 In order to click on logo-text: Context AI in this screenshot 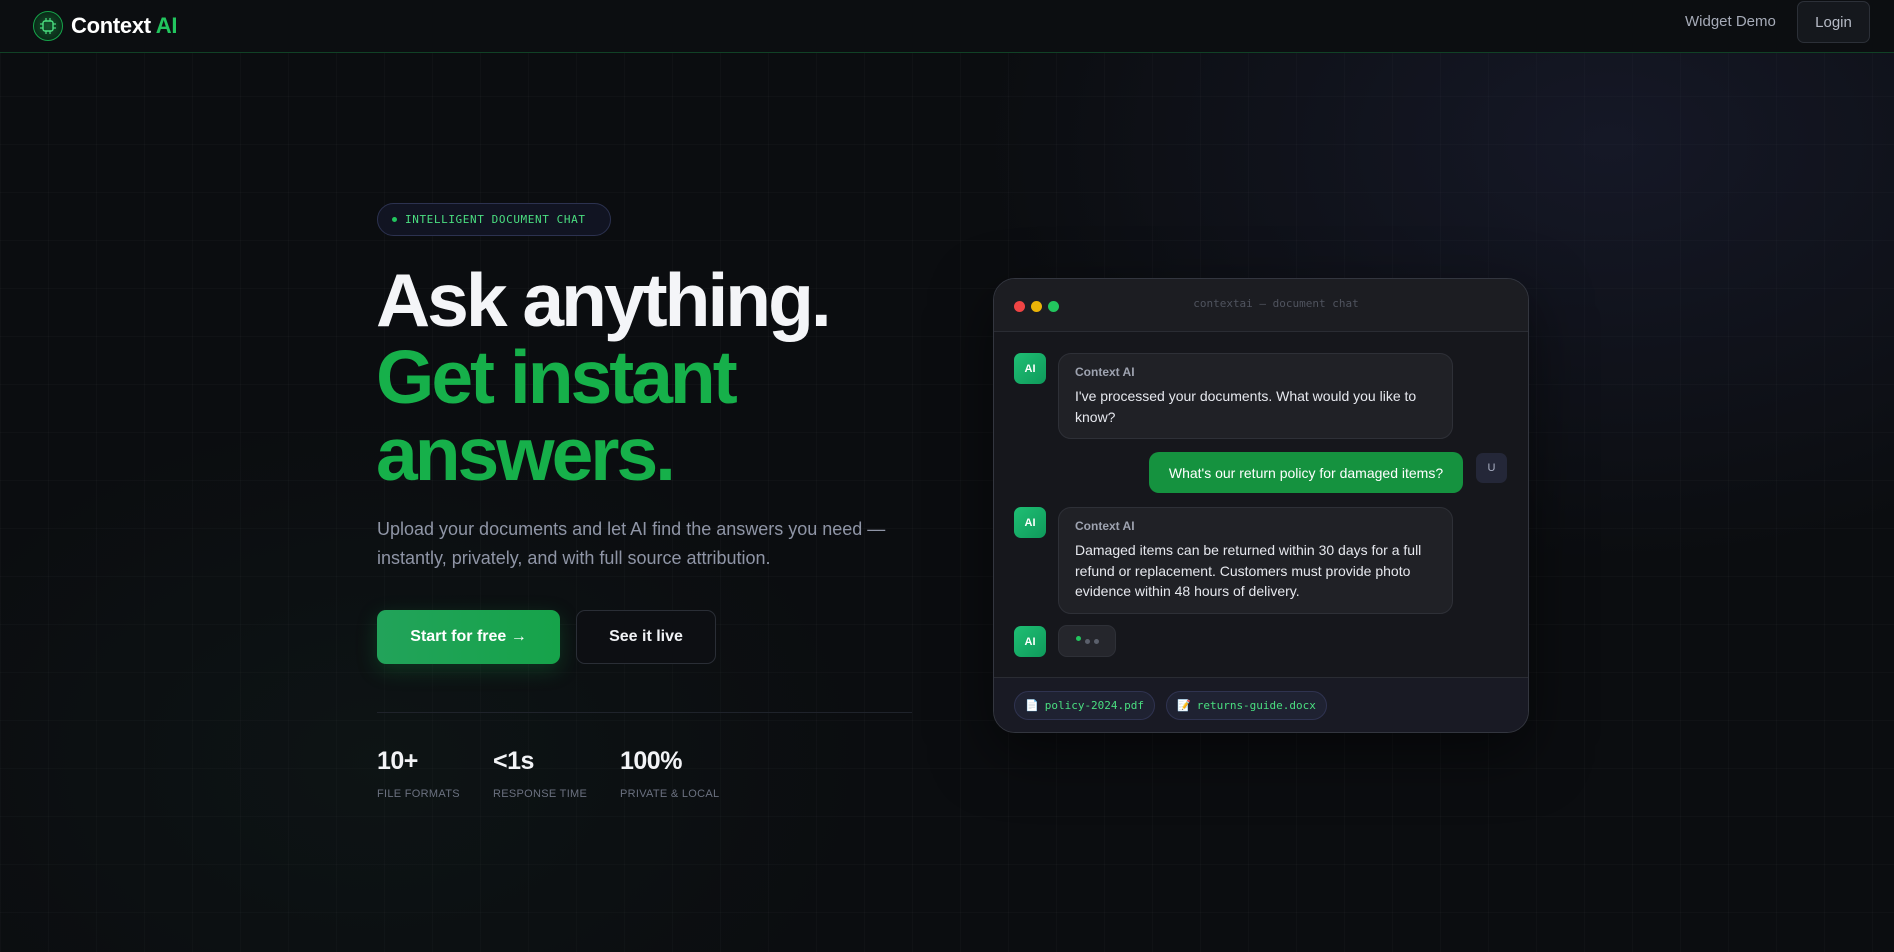, I will do `click(124, 26)`.